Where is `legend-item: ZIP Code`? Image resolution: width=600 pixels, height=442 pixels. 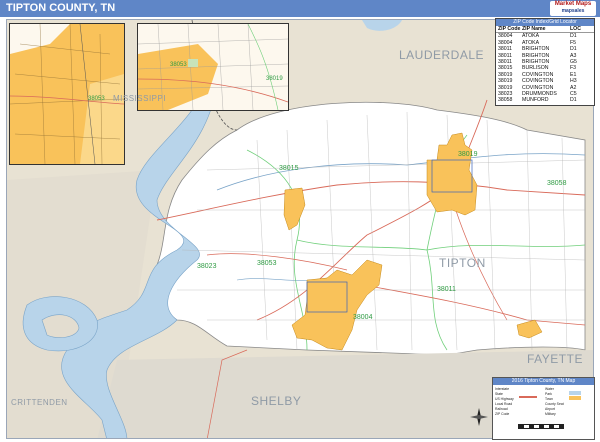 legend-item: ZIP Code is located at coordinates (502, 414).